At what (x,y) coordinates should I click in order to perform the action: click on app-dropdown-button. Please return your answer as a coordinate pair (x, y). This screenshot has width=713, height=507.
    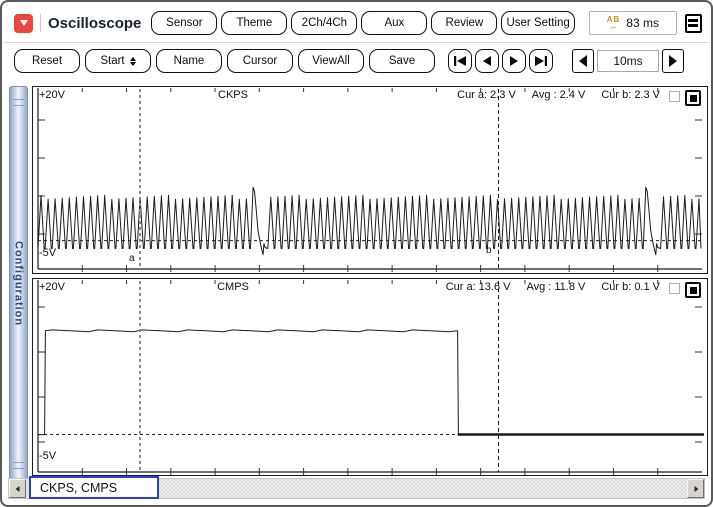
    Looking at the image, I should click on (23, 23).